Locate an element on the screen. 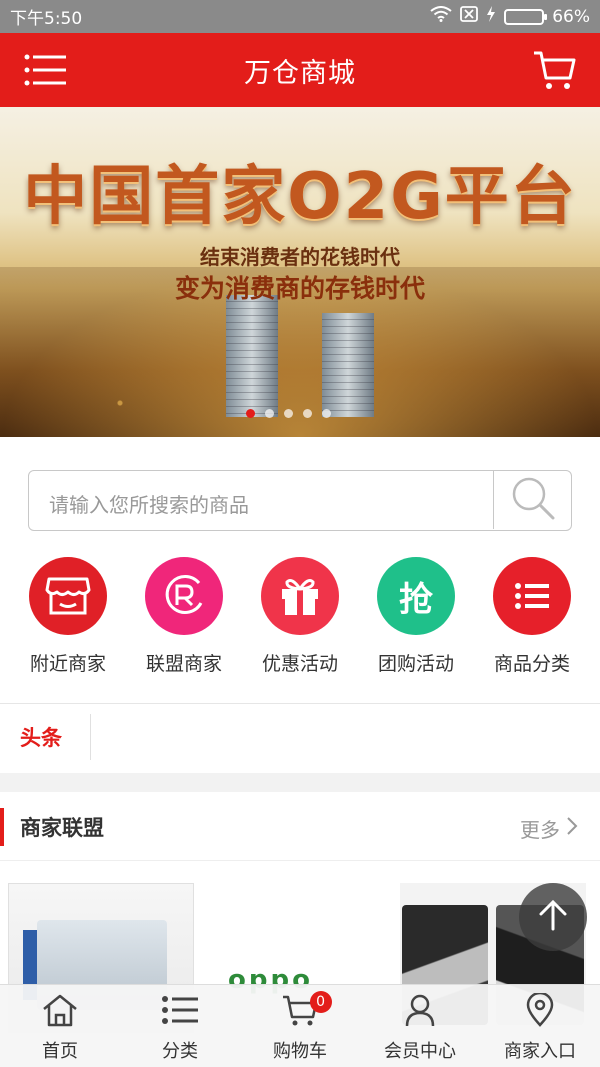 This screenshot has width=600, height=1067. wifi-icon is located at coordinates (441, 16).